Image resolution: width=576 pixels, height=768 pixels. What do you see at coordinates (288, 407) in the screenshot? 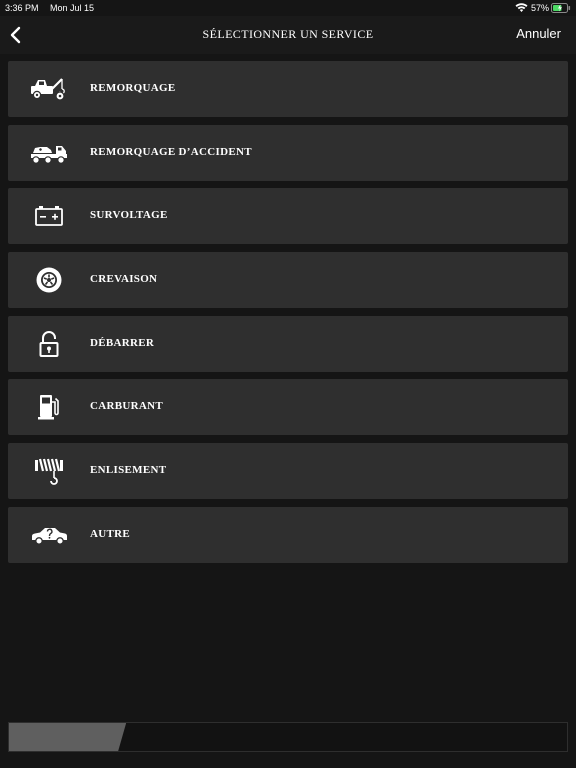
I see `service-item-fuel: CARBURANT` at bounding box center [288, 407].